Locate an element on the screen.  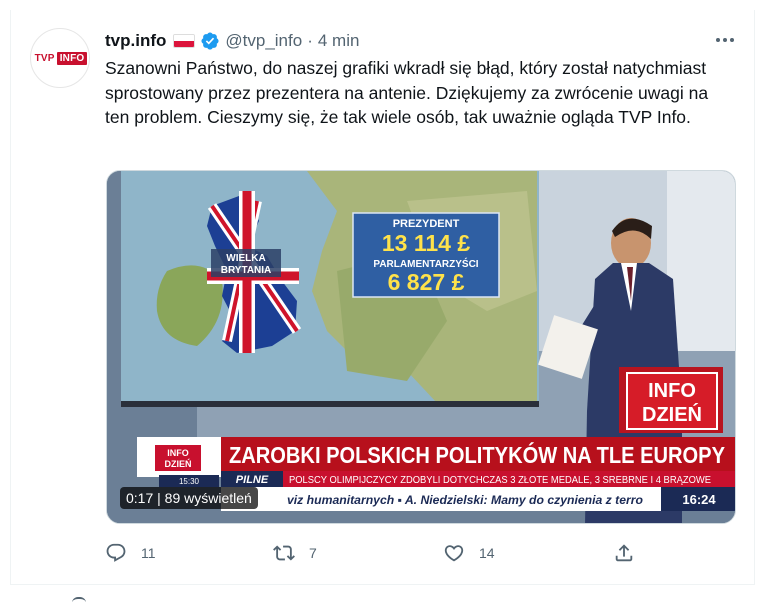
next-tweet-edge is located at coordinates (382, 593).